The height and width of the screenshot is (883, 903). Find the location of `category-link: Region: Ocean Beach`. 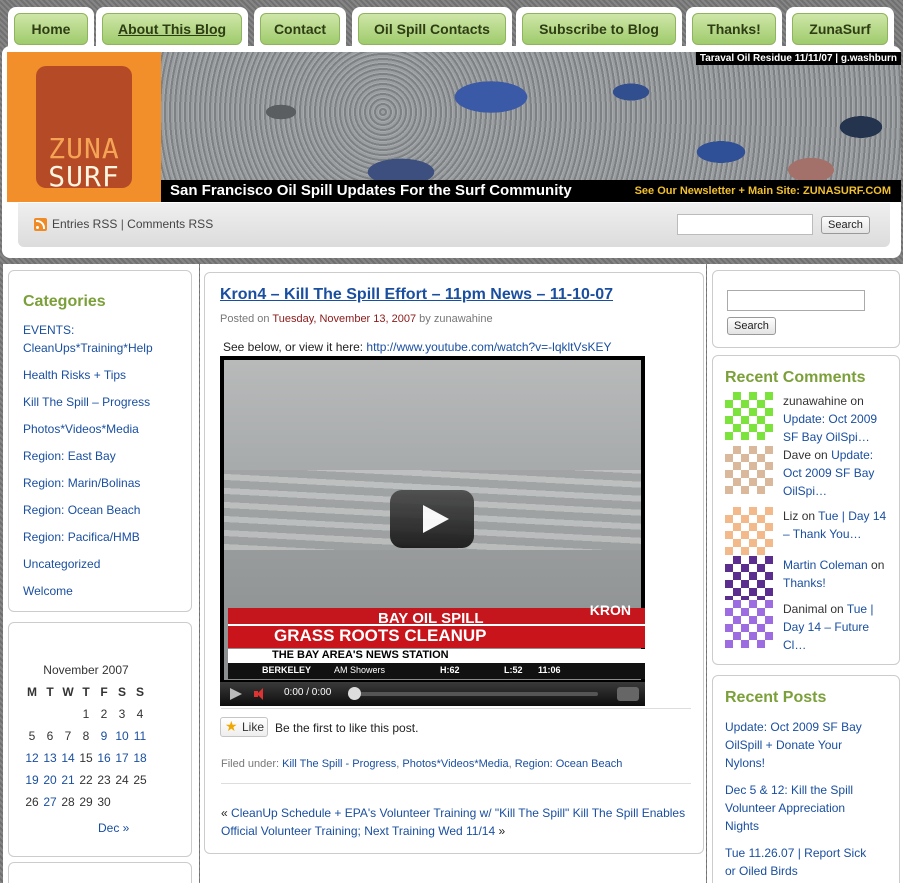

category-link: Region: Ocean Beach is located at coordinates (98, 510).